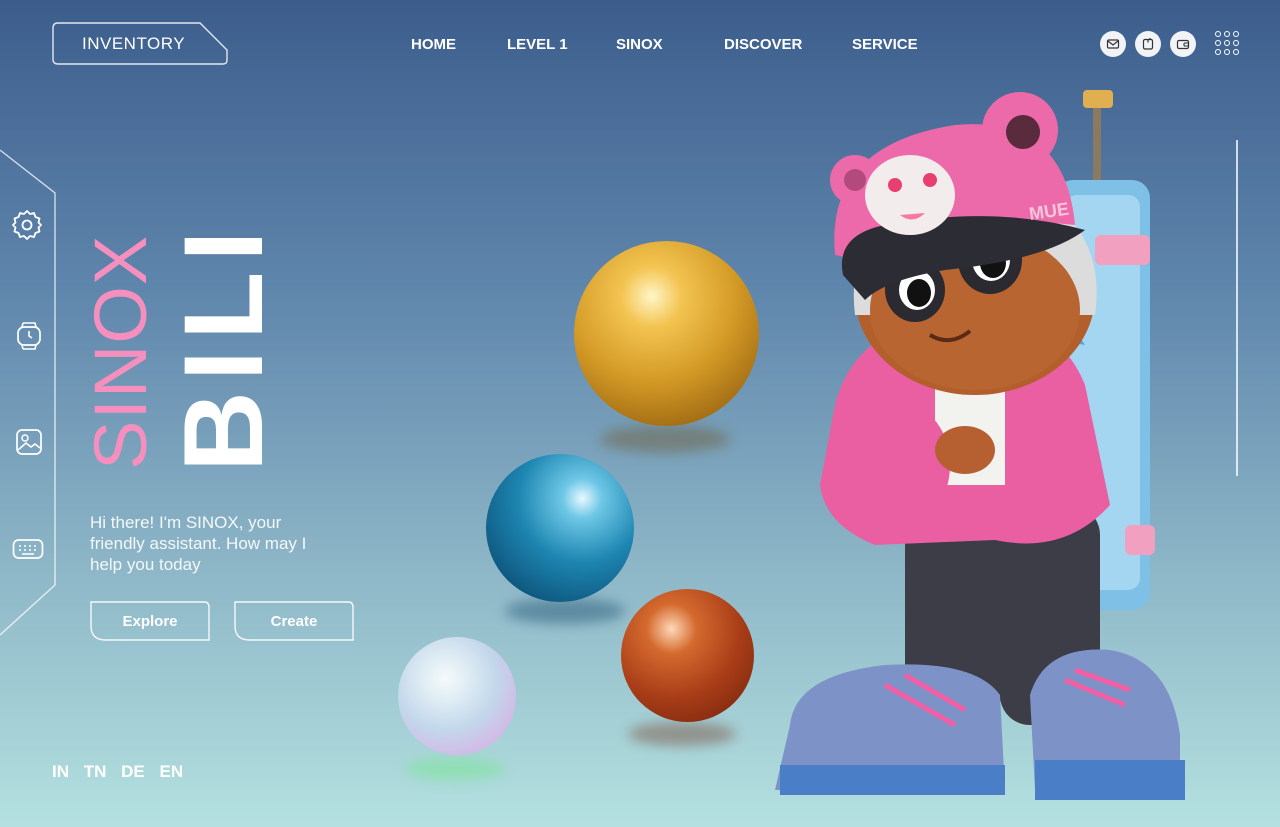 The width and height of the screenshot is (1280, 827). What do you see at coordinates (1183, 44) in the screenshot?
I see `wallet-icon` at bounding box center [1183, 44].